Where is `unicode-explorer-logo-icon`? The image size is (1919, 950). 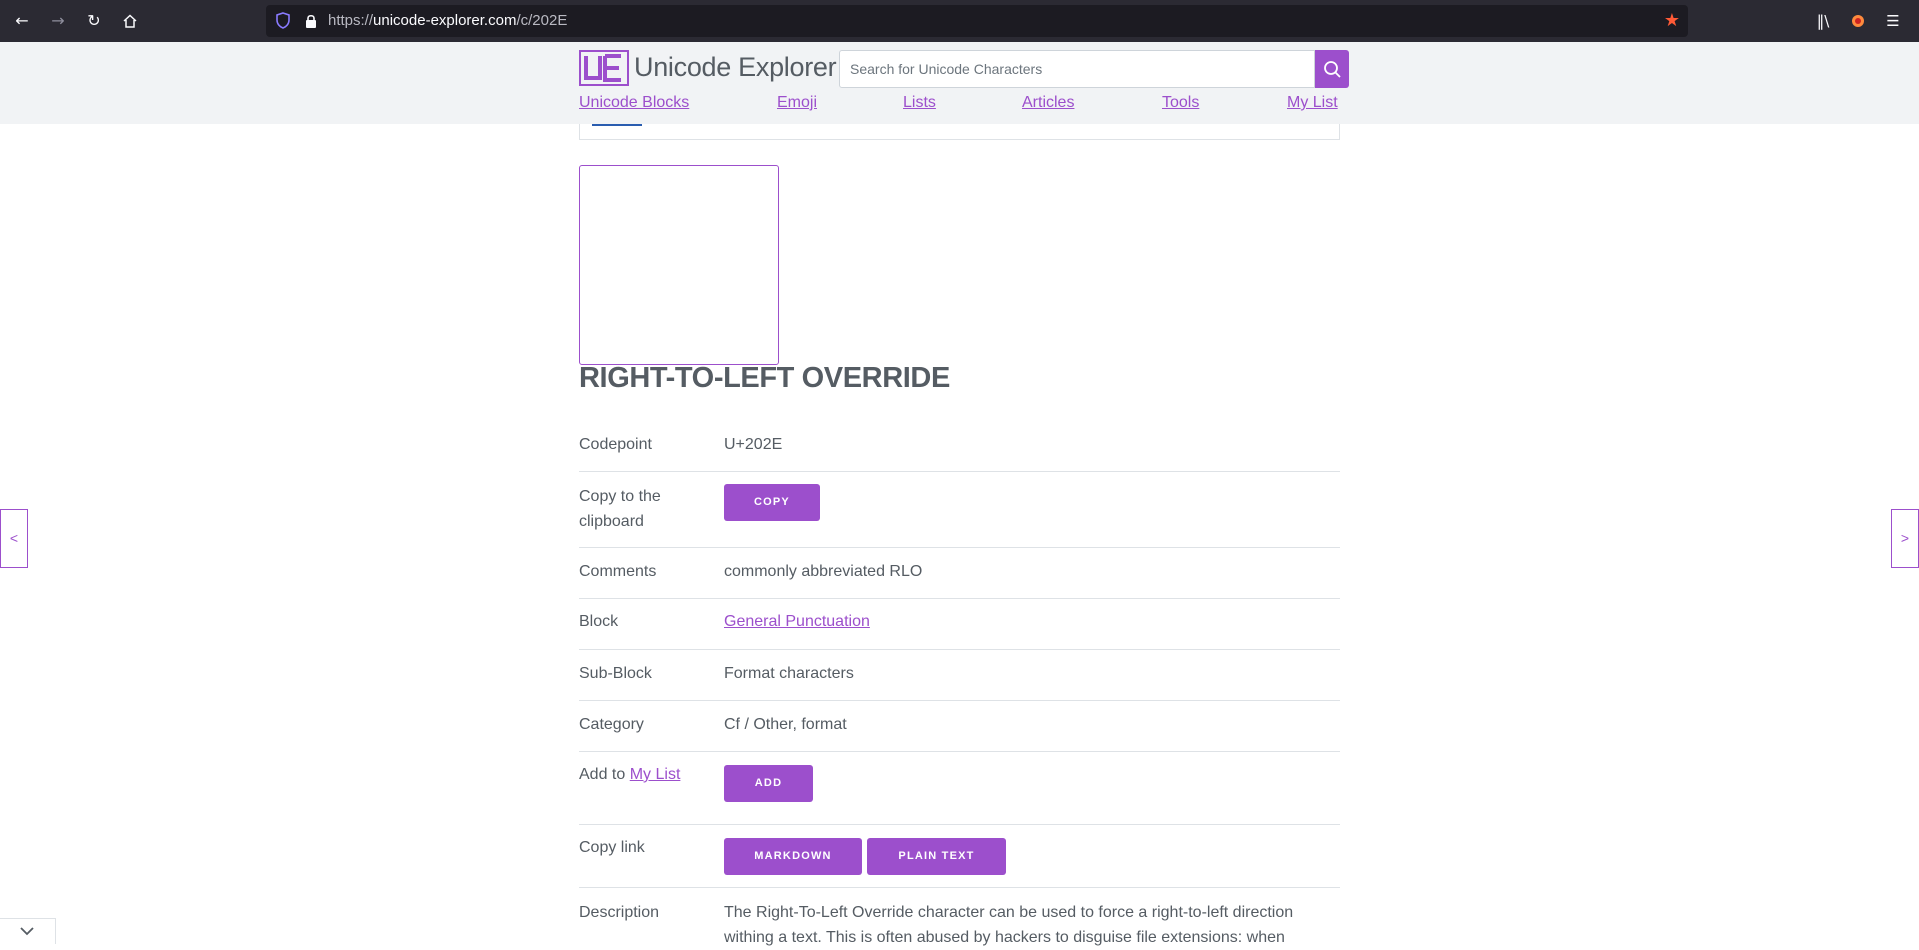
unicode-explorer-logo-icon is located at coordinates (604, 68).